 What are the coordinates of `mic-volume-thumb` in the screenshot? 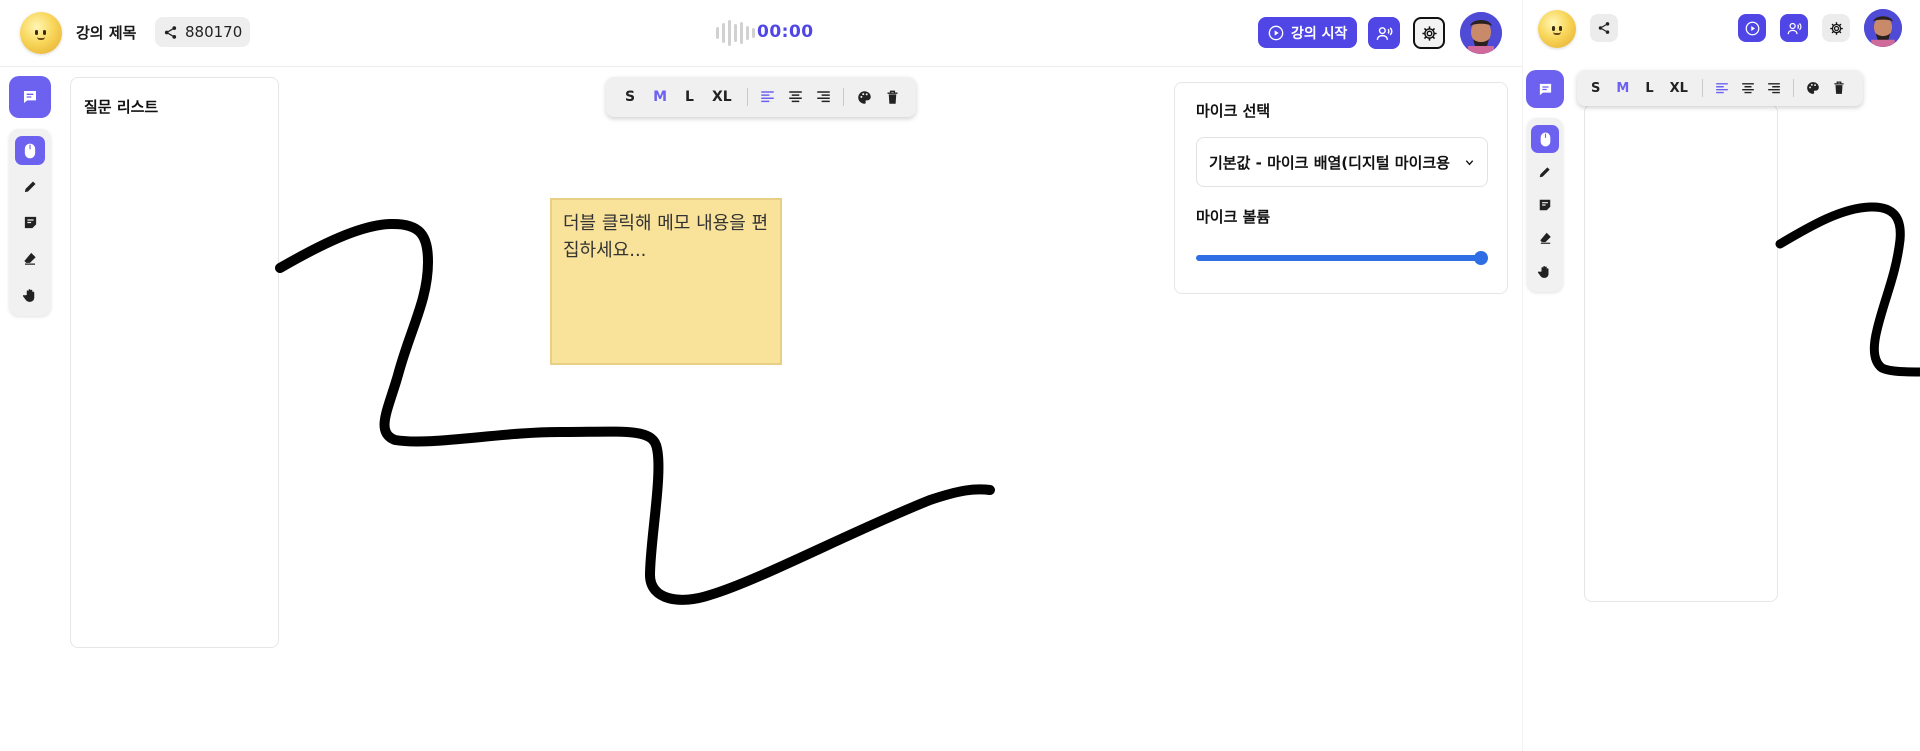 It's located at (1481, 258).